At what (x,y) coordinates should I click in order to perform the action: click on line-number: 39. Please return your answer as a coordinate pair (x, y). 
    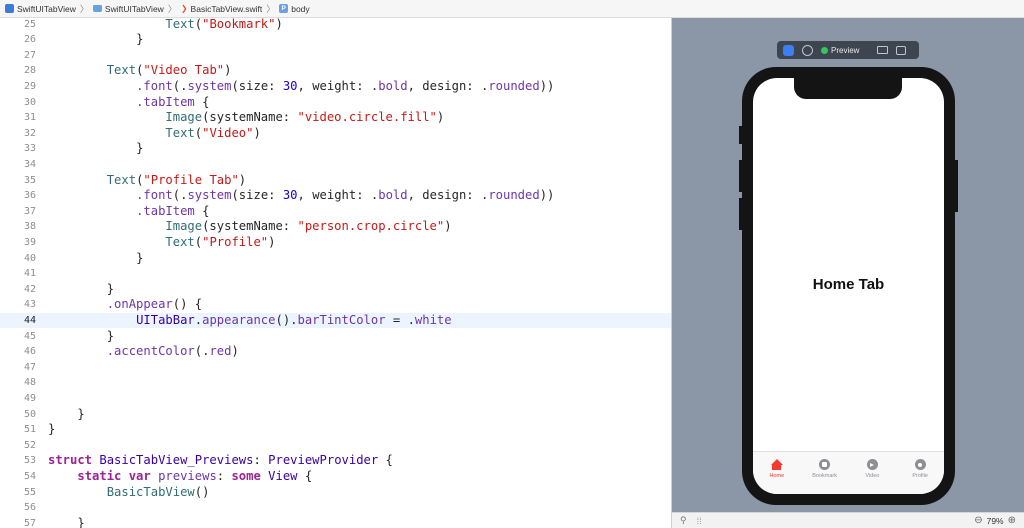
    Looking at the image, I should click on (29, 242).